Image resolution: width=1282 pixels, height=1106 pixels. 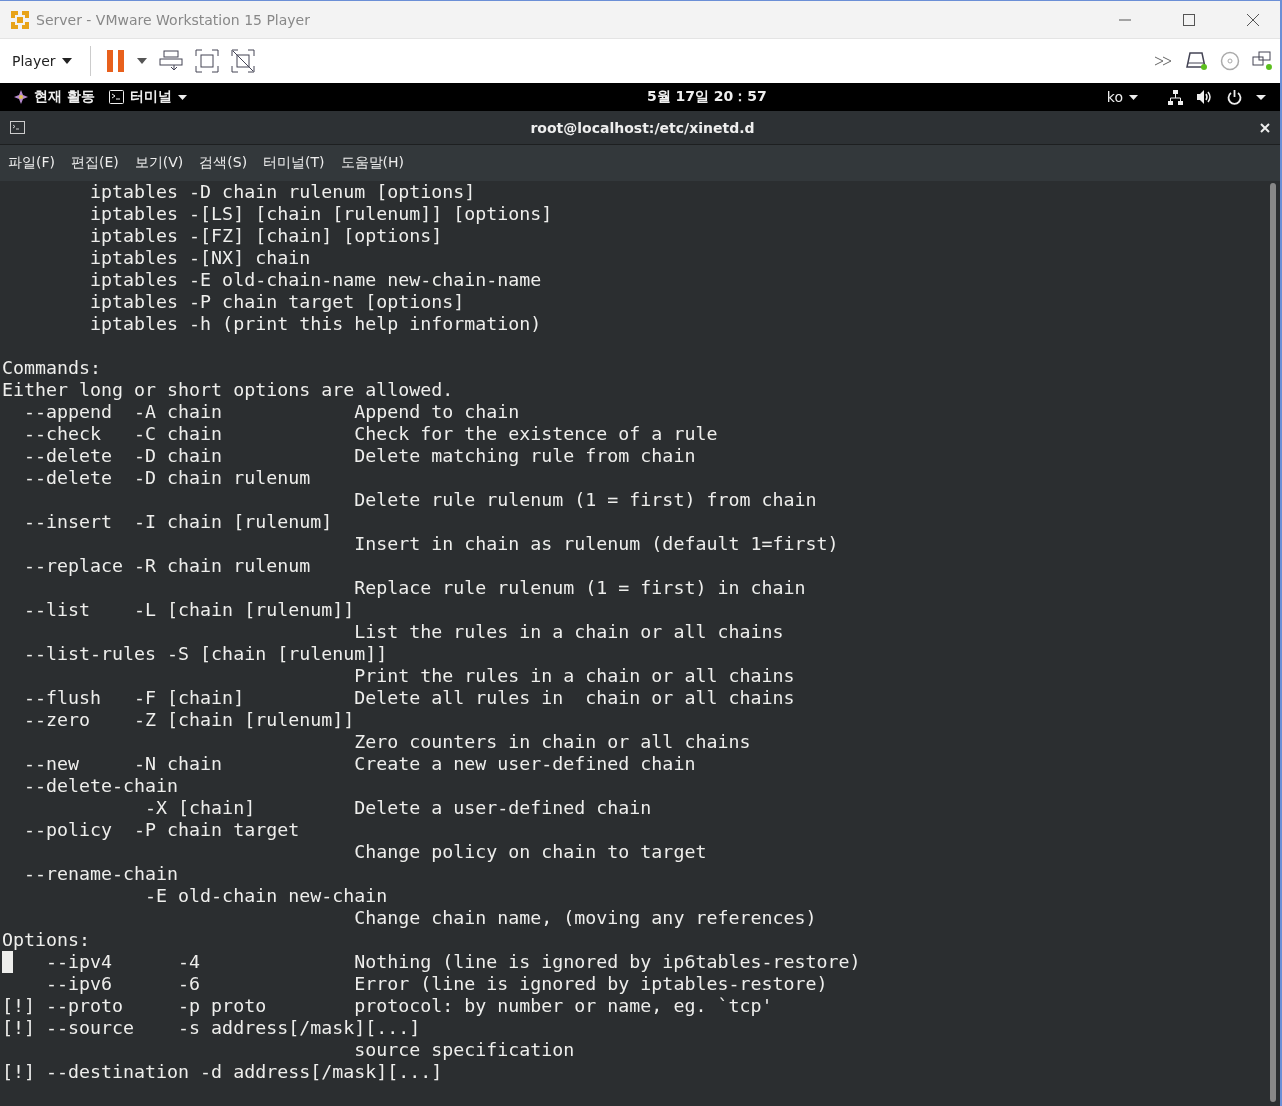 What do you see at coordinates (147, 97) in the screenshot?
I see `app-menu: 터미널` at bounding box center [147, 97].